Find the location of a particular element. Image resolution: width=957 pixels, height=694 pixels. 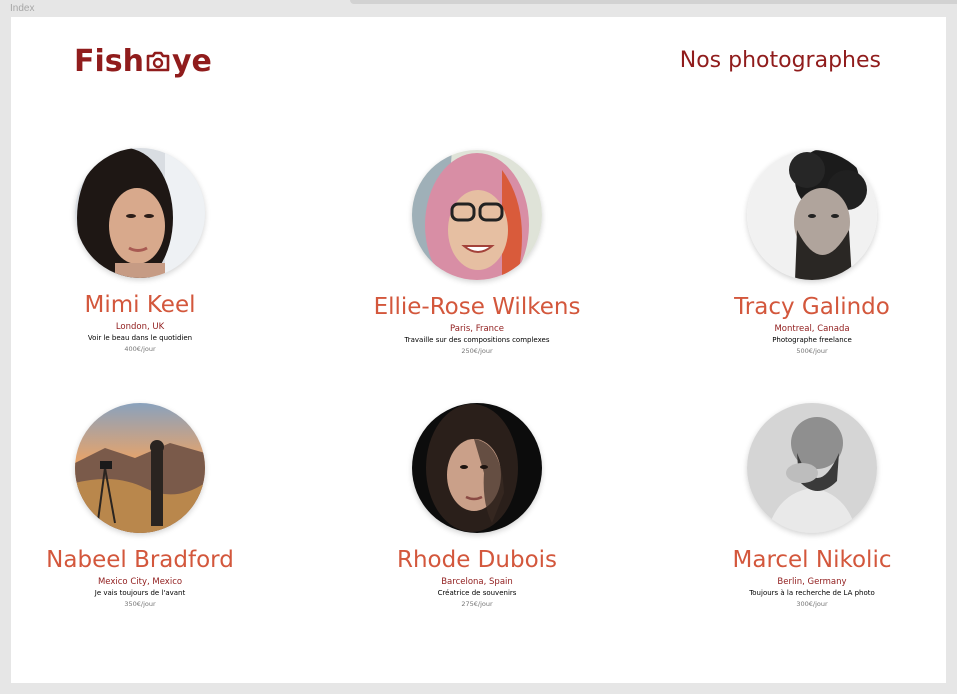

photographer-name: Marcel Nikolic is located at coordinates (812, 560).